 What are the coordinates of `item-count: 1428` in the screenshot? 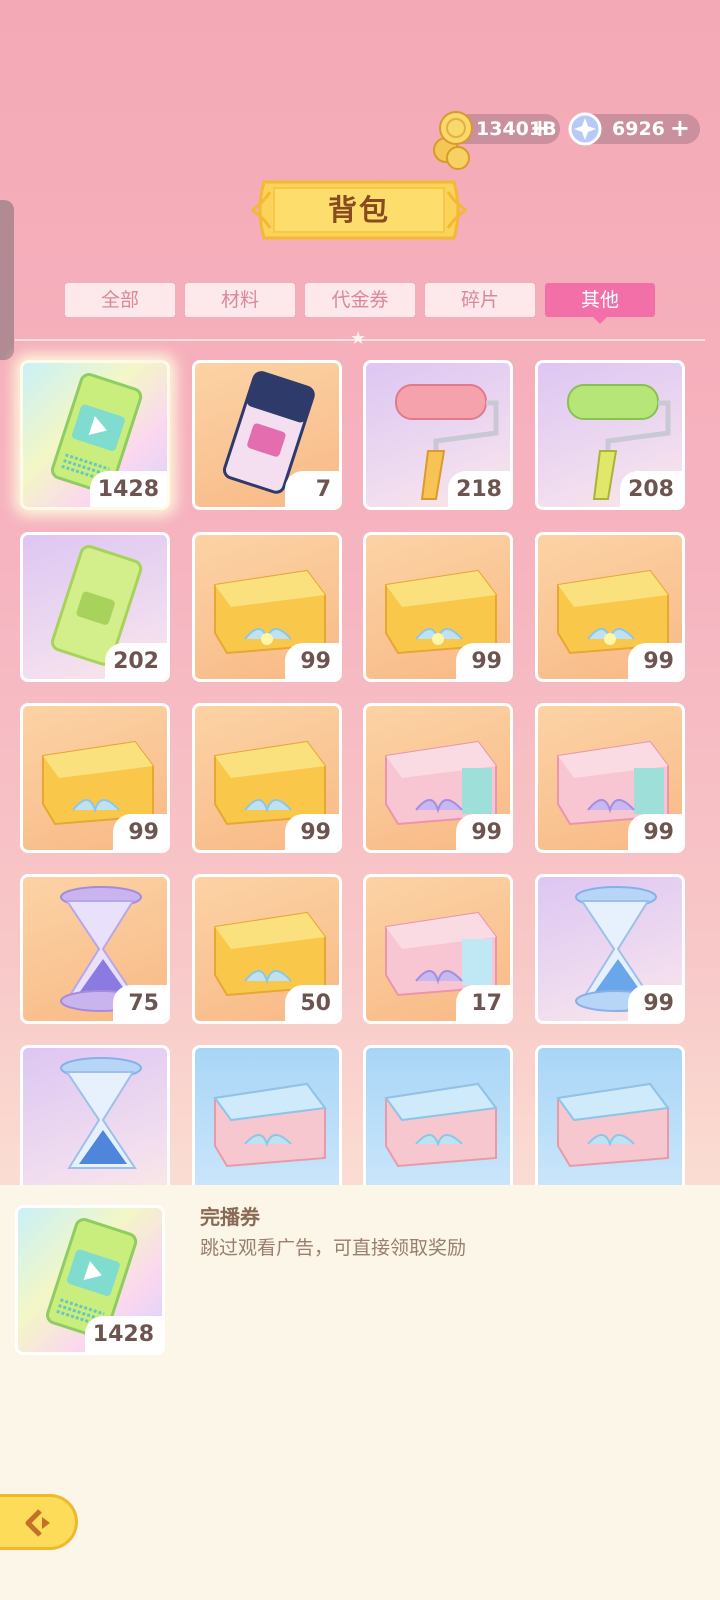 It's located at (128, 489).